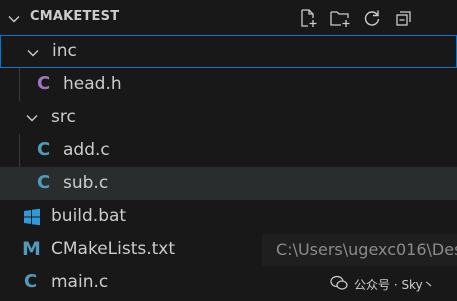  What do you see at coordinates (80, 282) in the screenshot?
I see `file-label-main-c: main.c` at bounding box center [80, 282].